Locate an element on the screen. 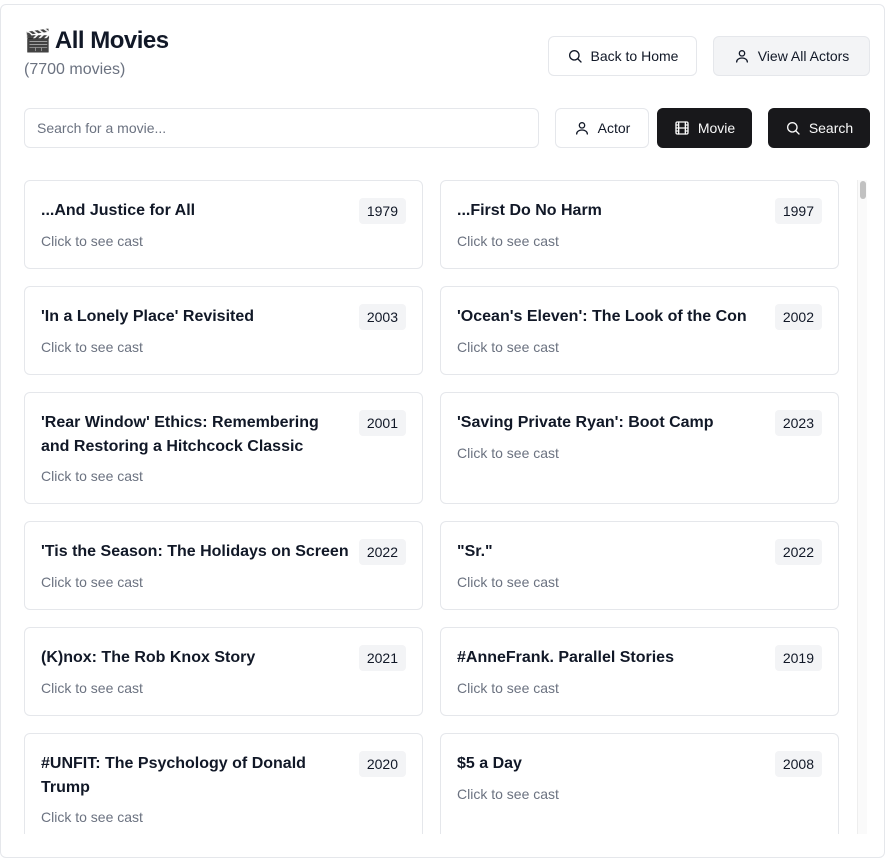 The width and height of the screenshot is (885, 860). back-to-home-button: Back to Home is located at coordinates (622, 56).